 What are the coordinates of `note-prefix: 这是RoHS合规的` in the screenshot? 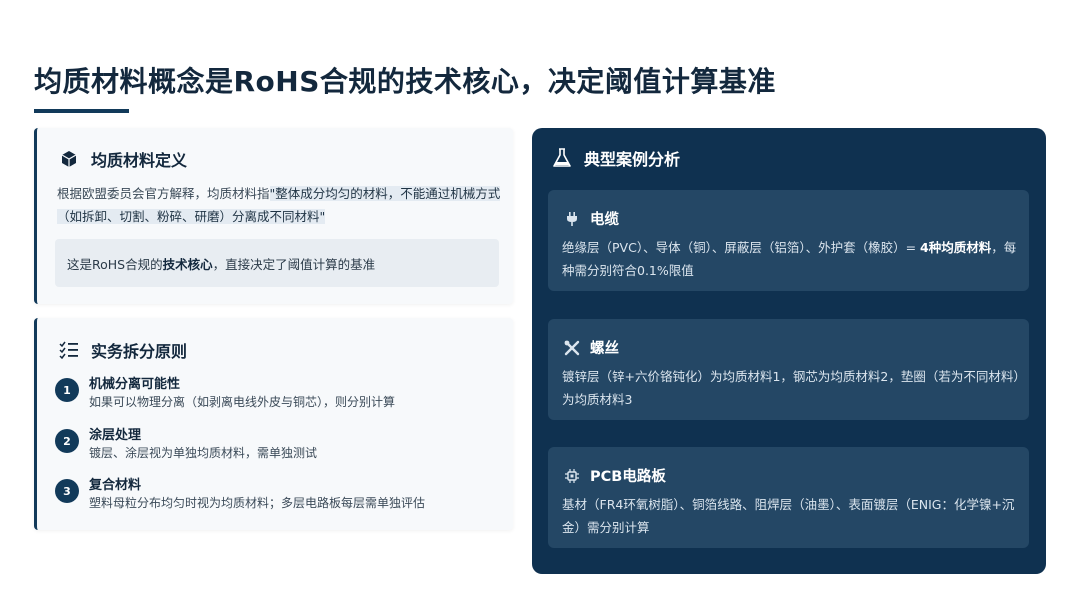 It's located at (115, 264).